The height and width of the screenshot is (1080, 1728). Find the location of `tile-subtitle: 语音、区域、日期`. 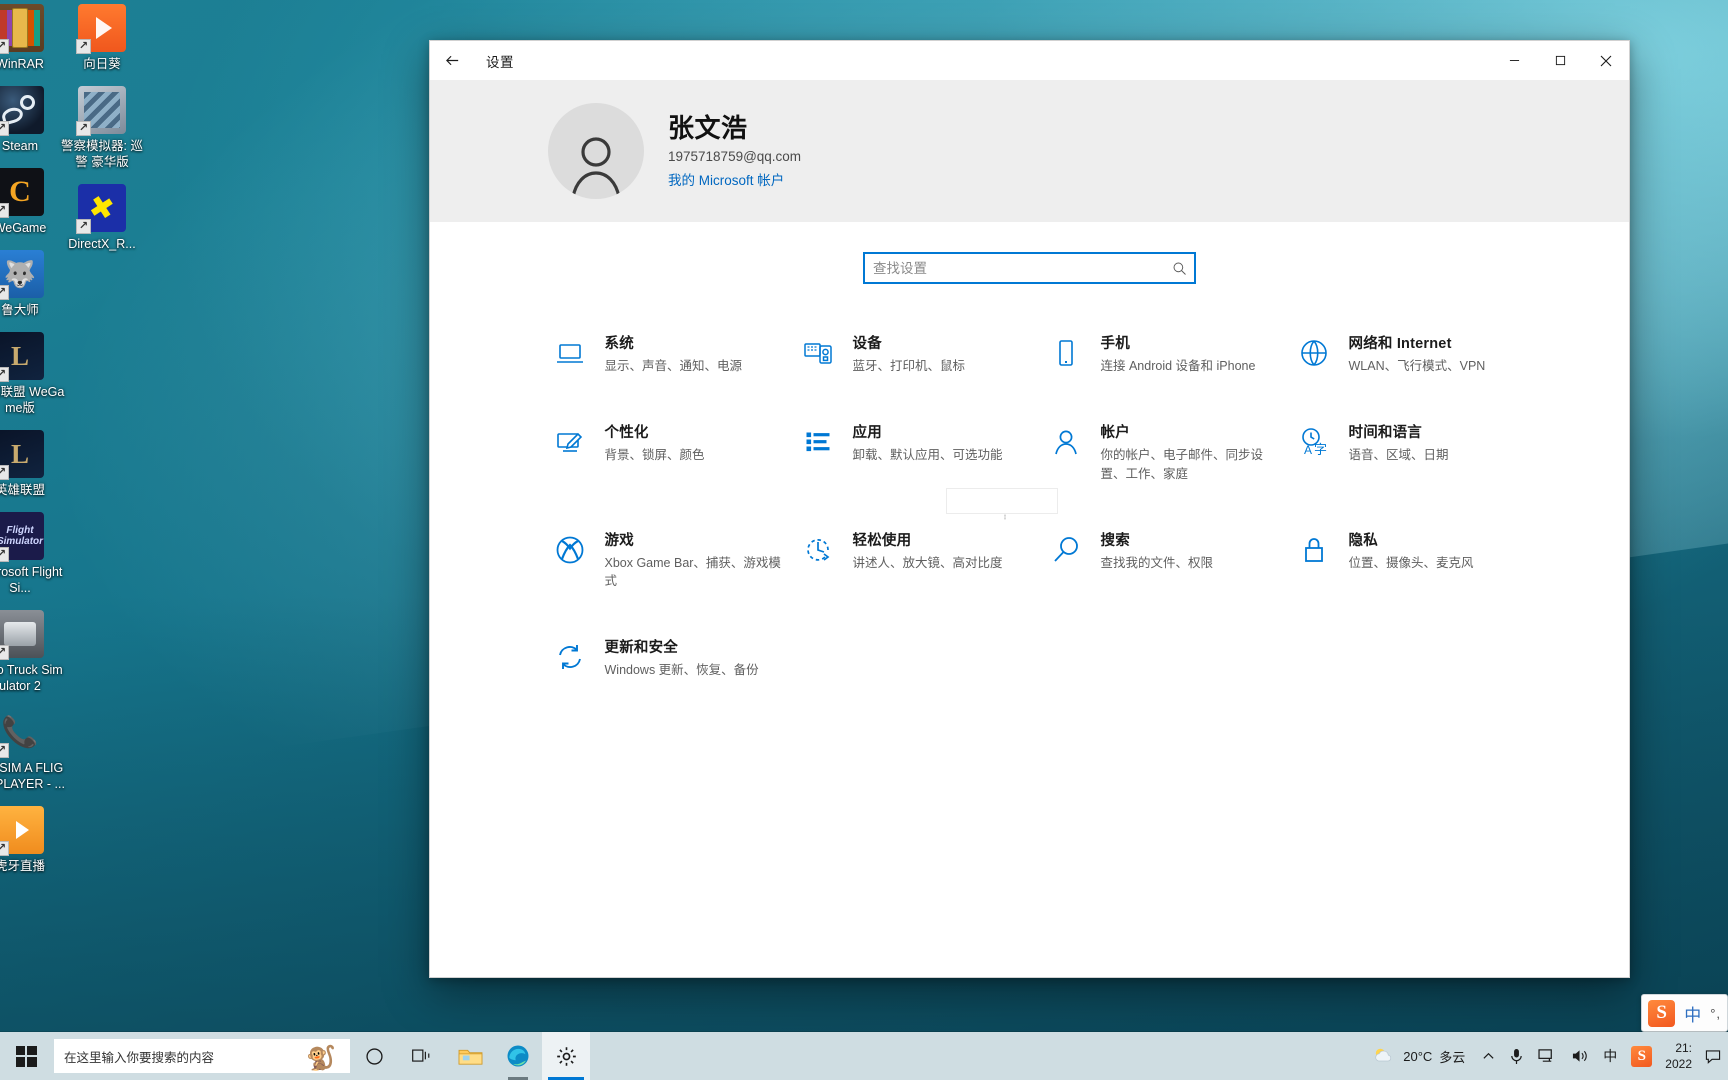

tile-subtitle: 语音、区域、日期 is located at coordinates (1398, 455).